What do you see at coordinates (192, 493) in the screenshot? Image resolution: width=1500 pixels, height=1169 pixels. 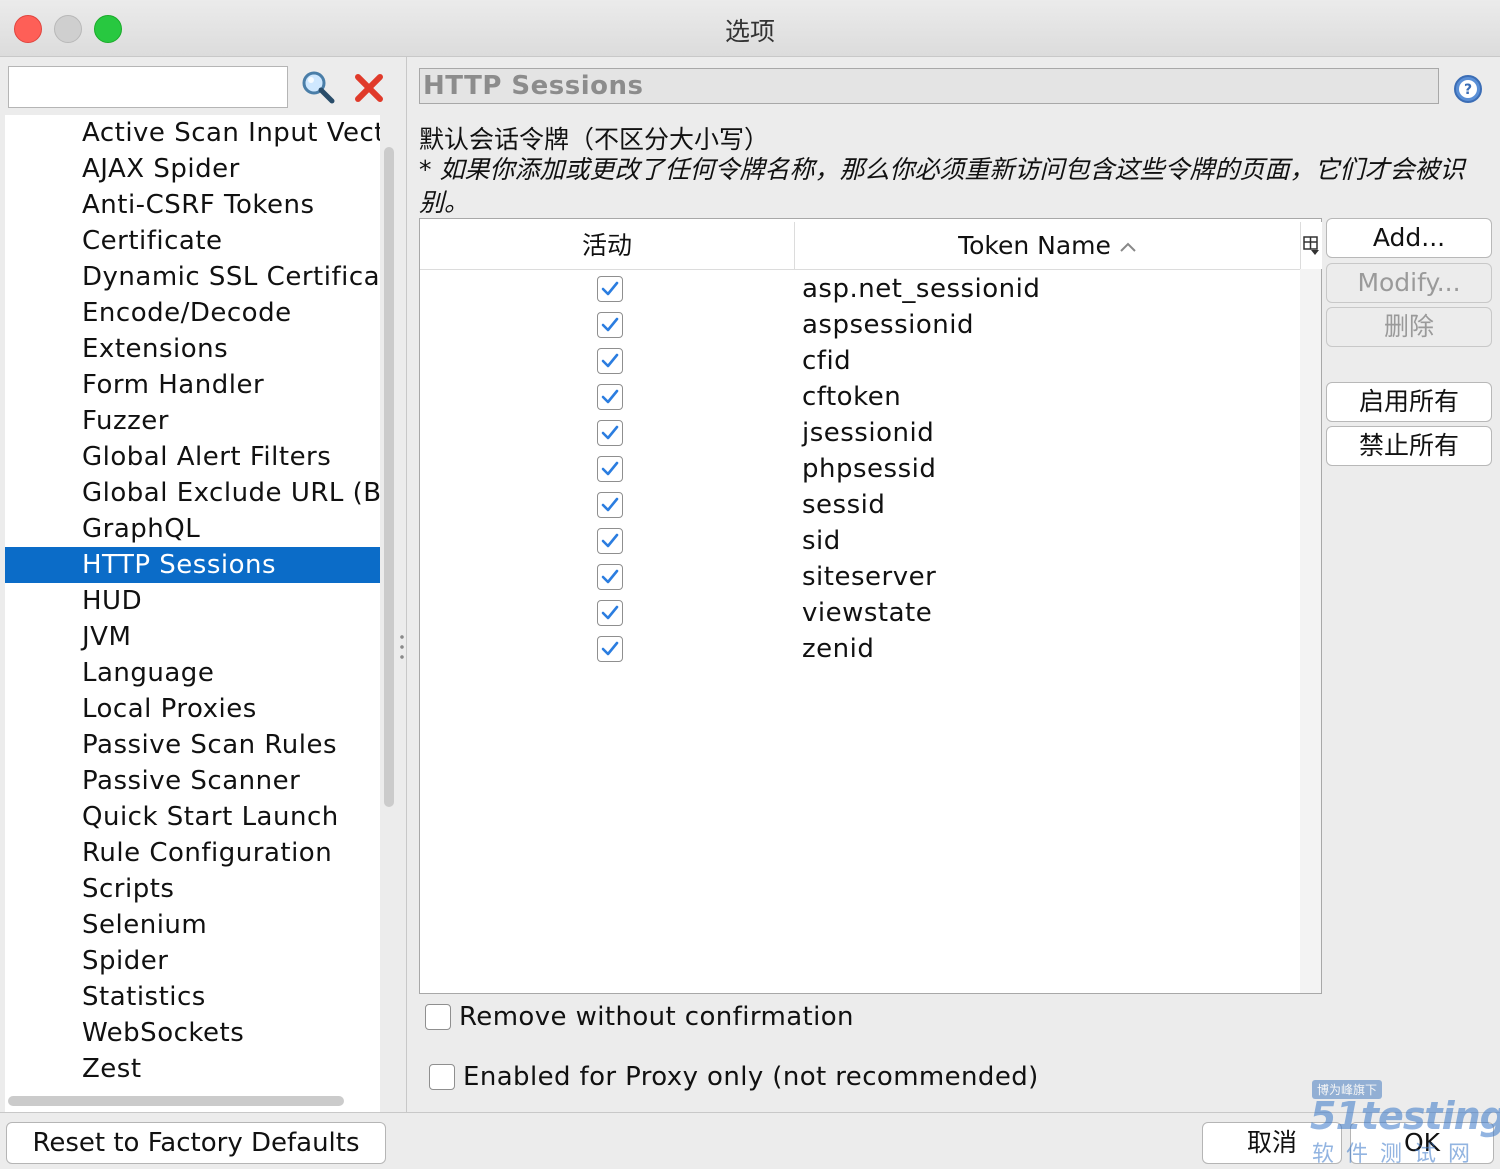 I see `tree-item: Global Exclude URL (Beta)` at bounding box center [192, 493].